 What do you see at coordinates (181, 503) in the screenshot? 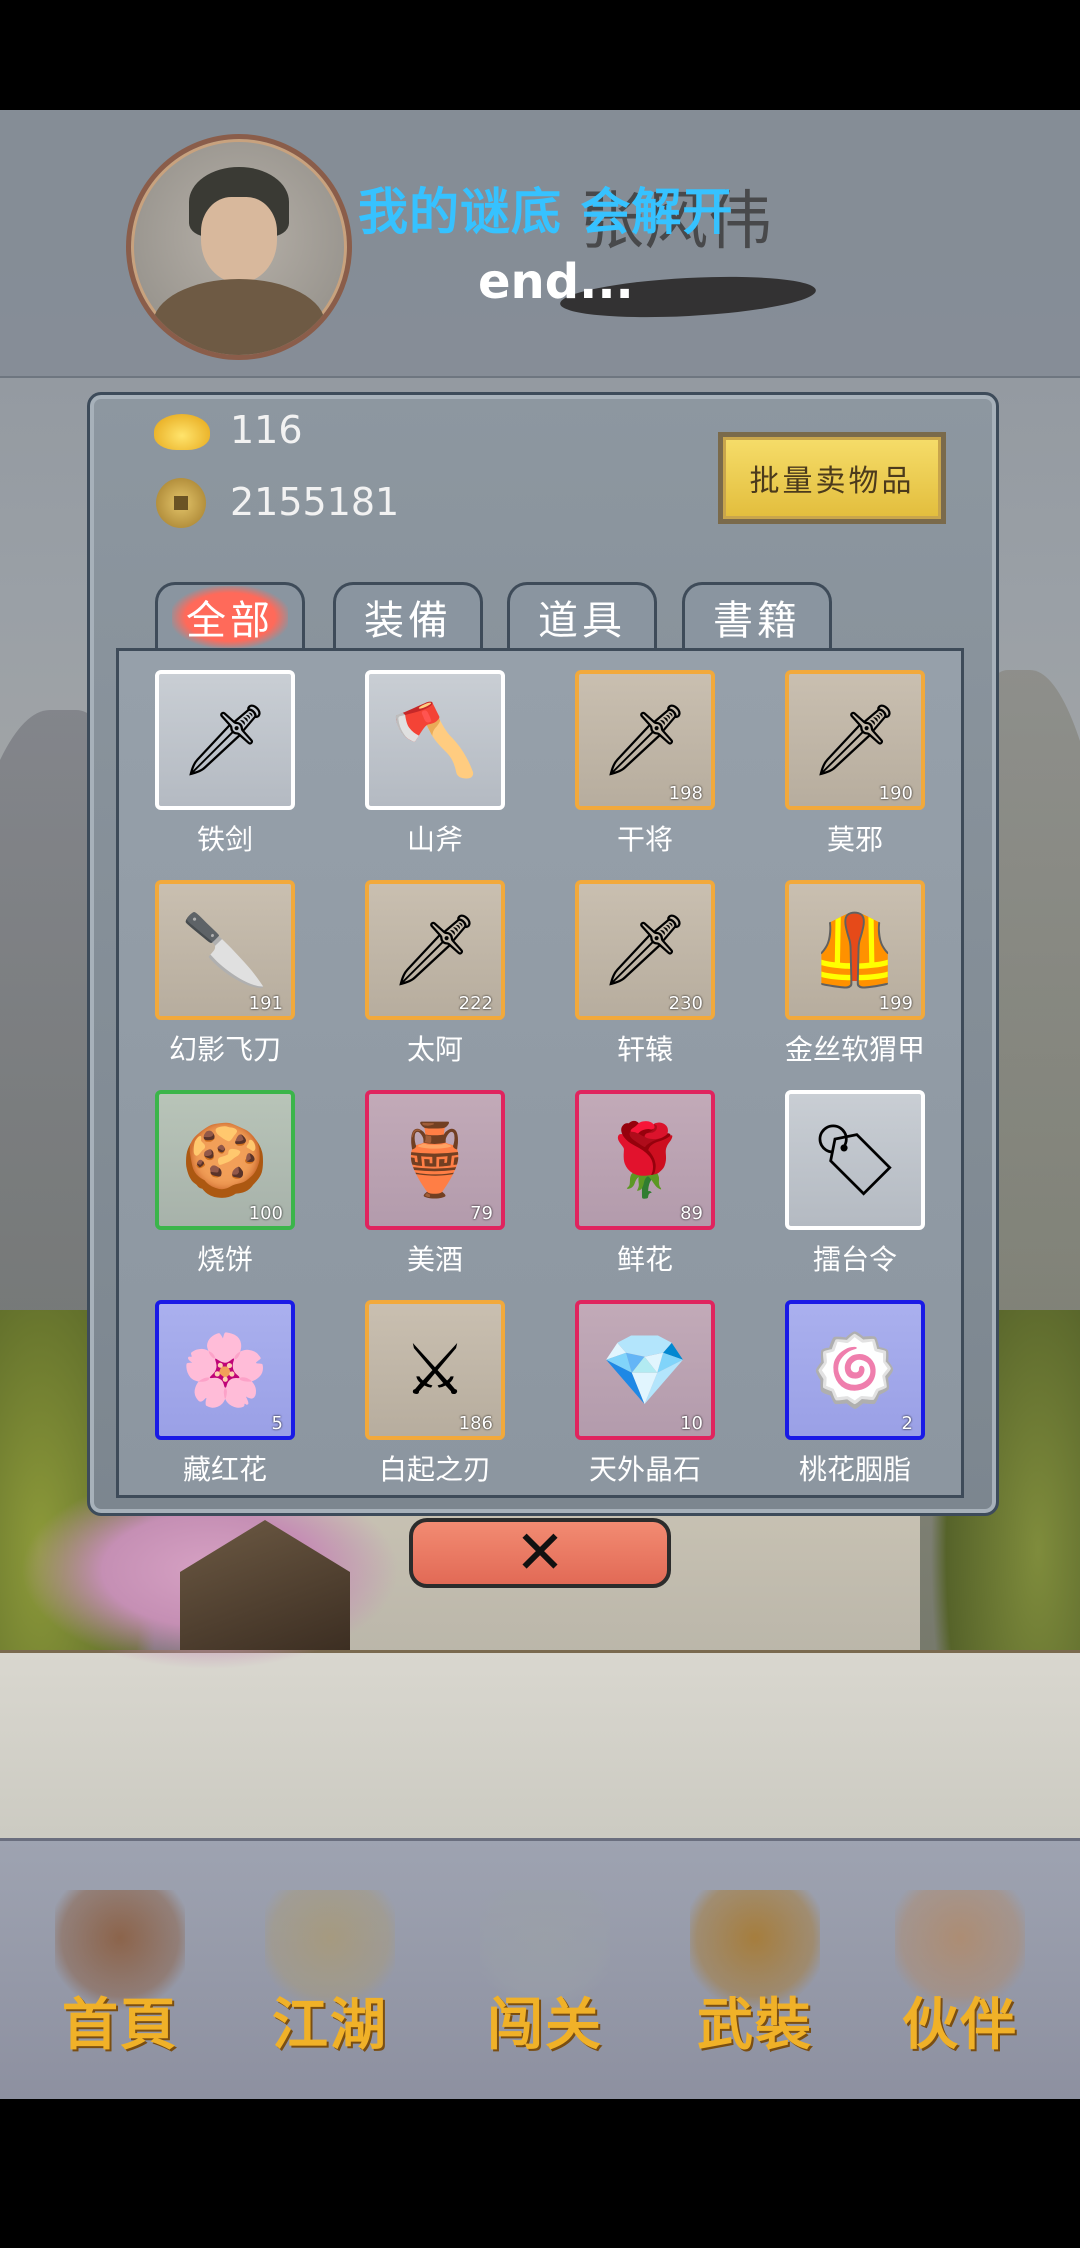
I see `copper-coin-icon` at bounding box center [181, 503].